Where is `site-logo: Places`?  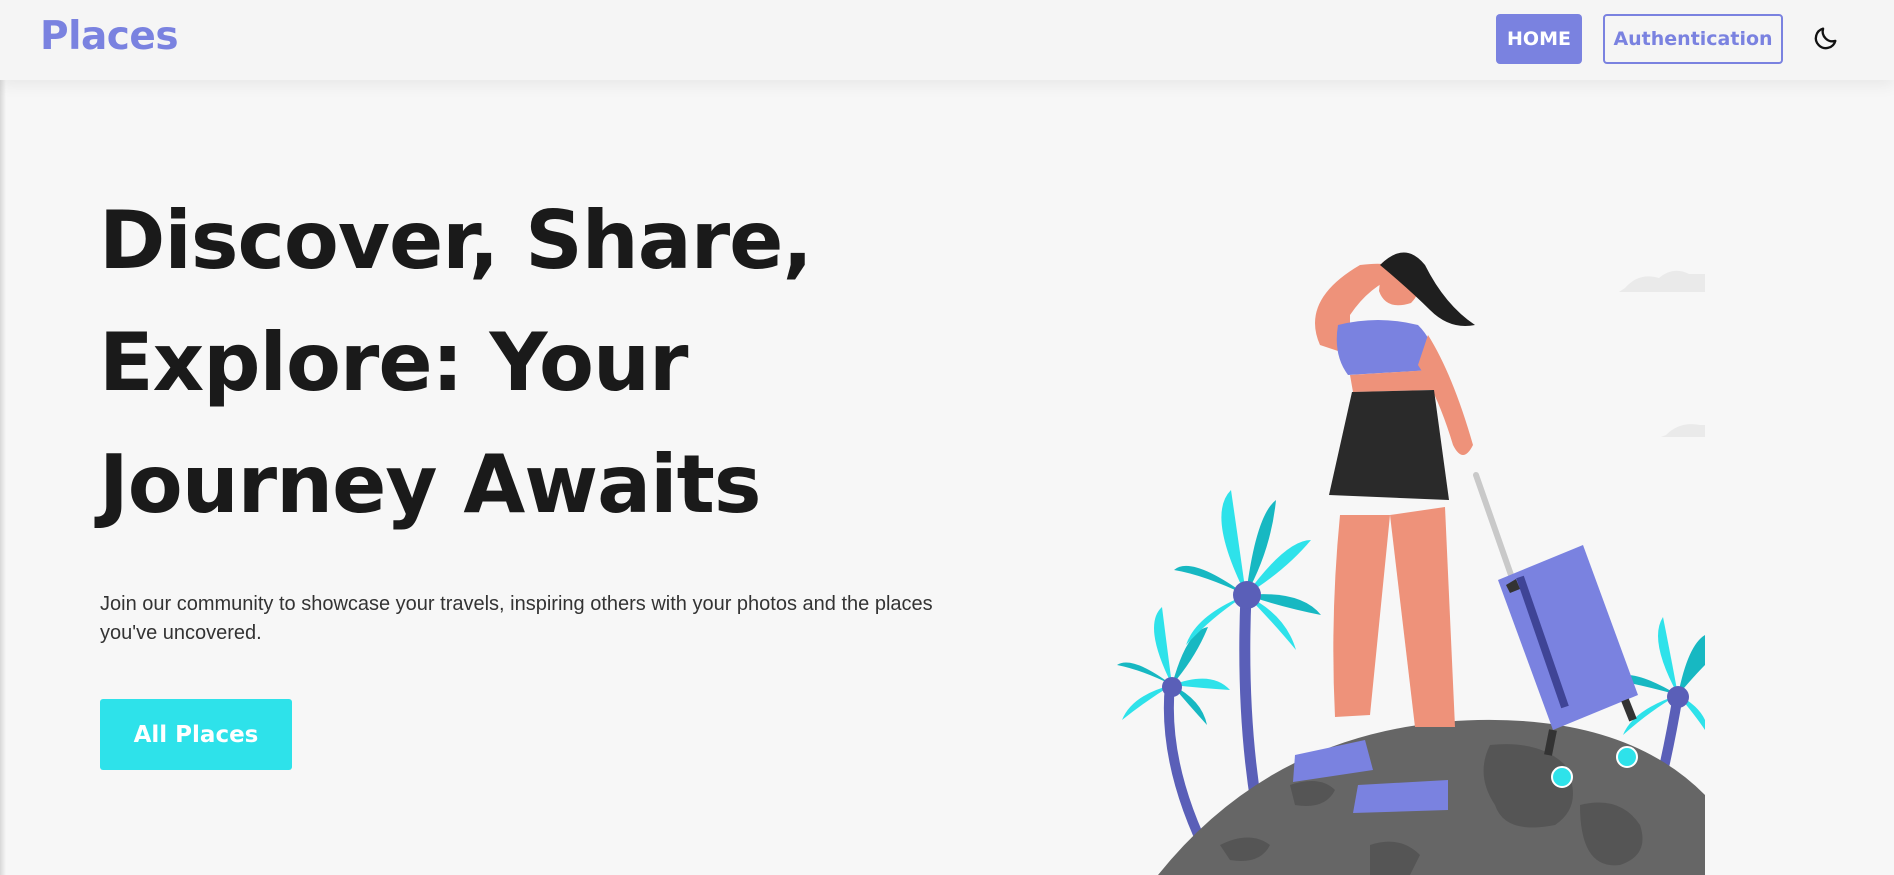
site-logo: Places is located at coordinates (109, 36).